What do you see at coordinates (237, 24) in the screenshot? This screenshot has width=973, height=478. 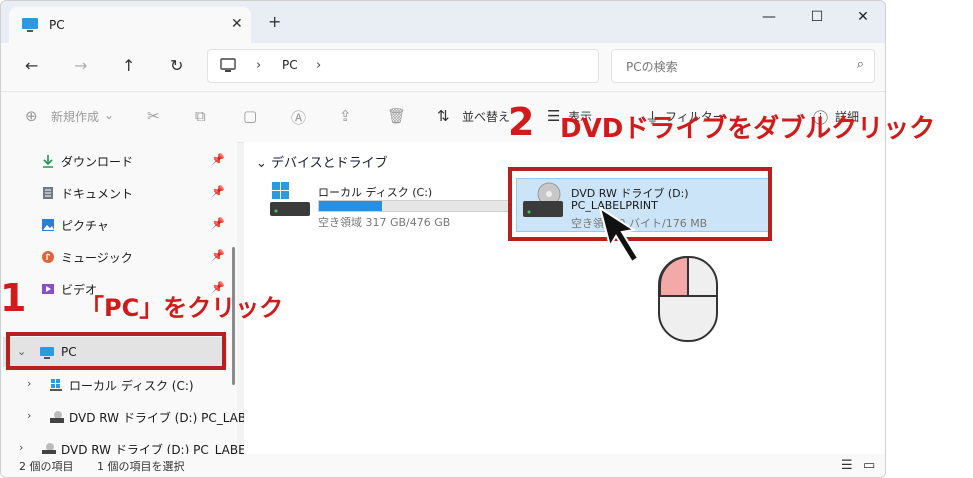 I see `tab-close-icon: ✕` at bounding box center [237, 24].